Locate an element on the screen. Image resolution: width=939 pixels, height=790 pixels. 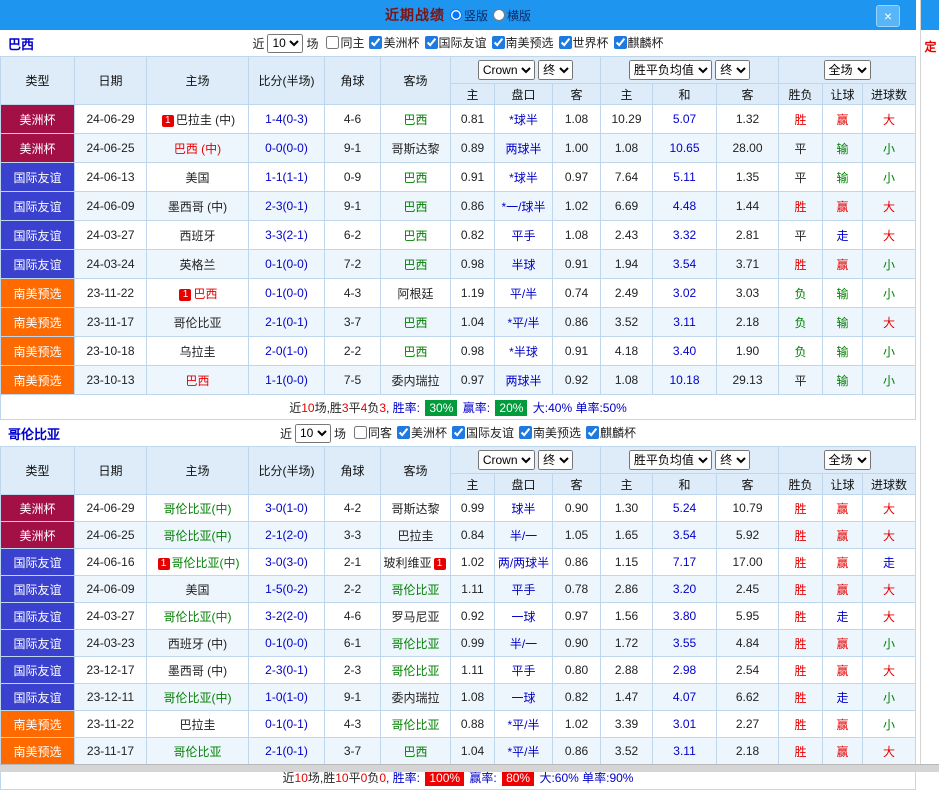
euro-draw-odds: 7.17 is located at coordinates (685, 562).